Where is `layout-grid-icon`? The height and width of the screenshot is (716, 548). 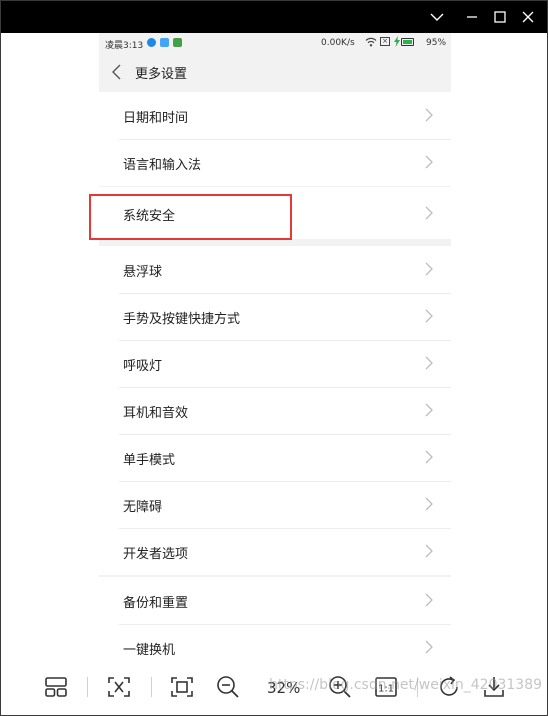
layout-grid-icon is located at coordinates (56, 687).